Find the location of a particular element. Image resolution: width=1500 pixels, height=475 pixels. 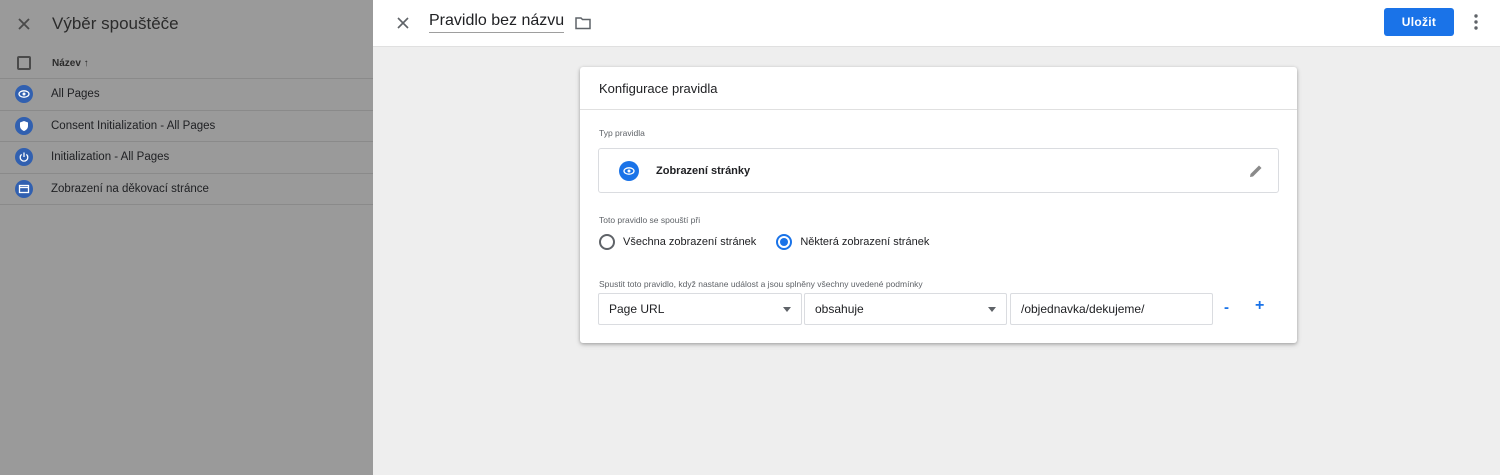

trigger-row-label: All Pages is located at coordinates (75, 94).